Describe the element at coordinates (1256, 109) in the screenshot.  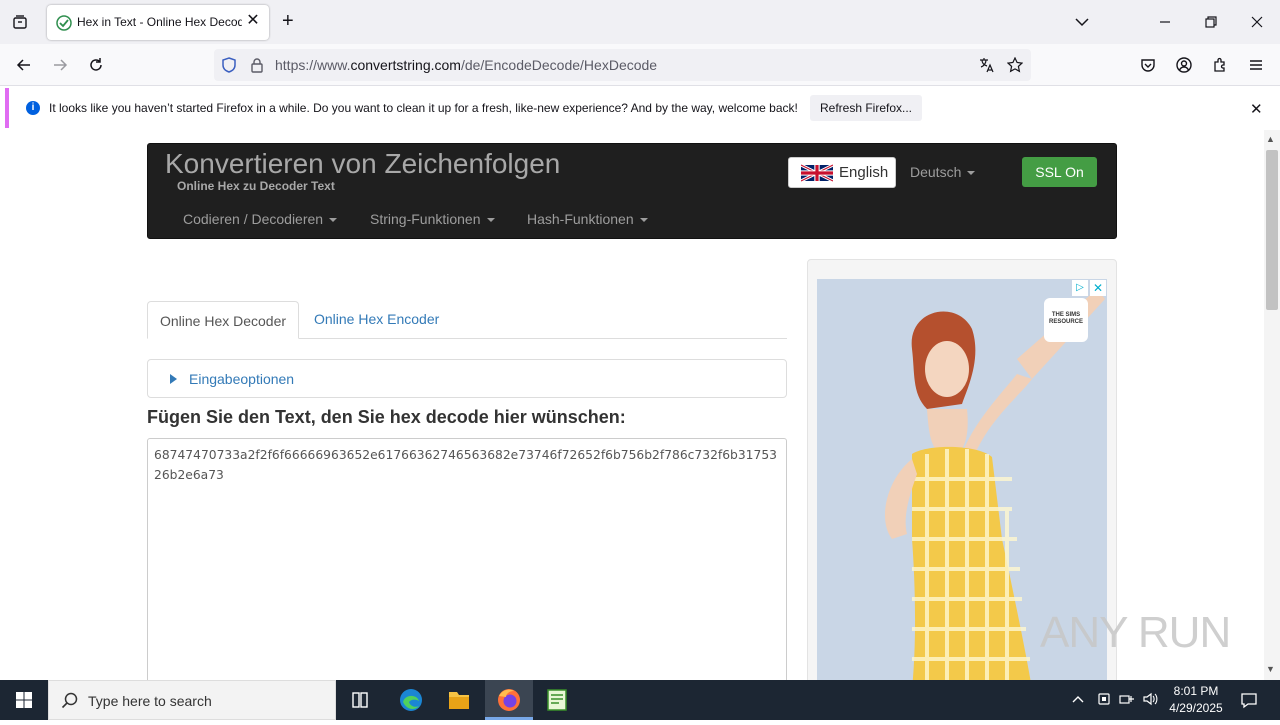
I see `notification-close-icon: ✕` at that location.